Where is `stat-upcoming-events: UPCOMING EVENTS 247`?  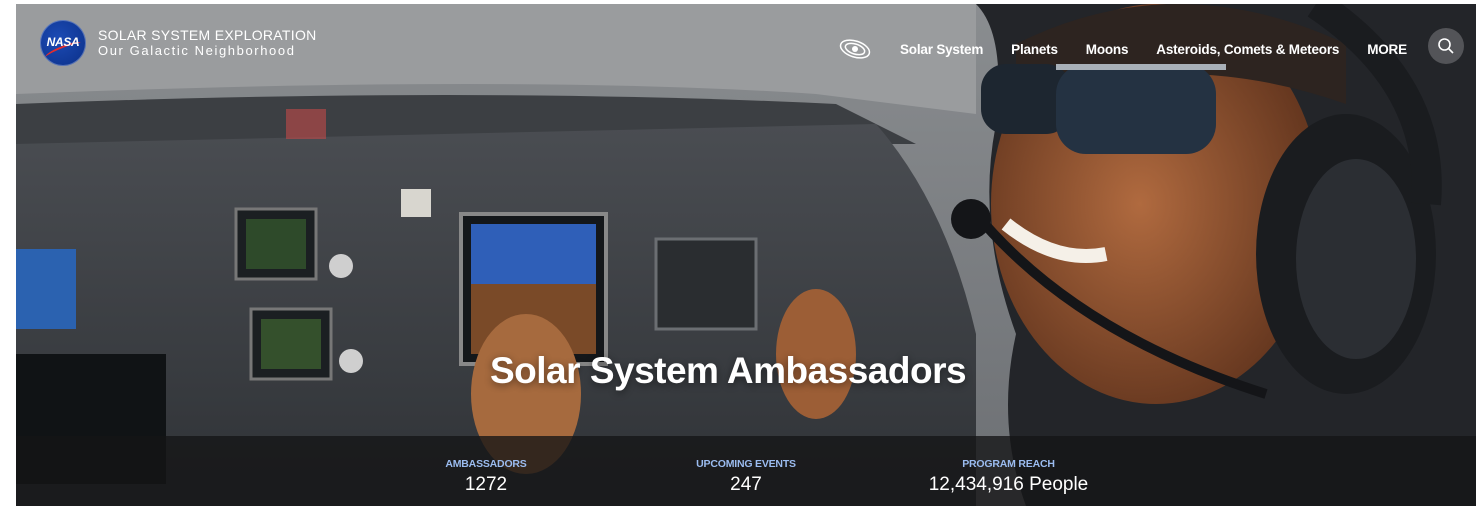
stat-upcoming-events: UPCOMING EVENTS 247 is located at coordinates (746, 477).